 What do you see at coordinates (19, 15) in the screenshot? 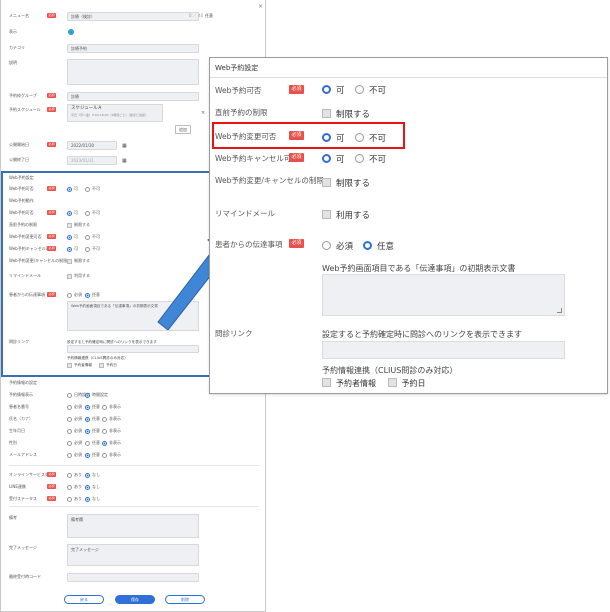
I see `menu-name-label: メニュー名` at bounding box center [19, 15].